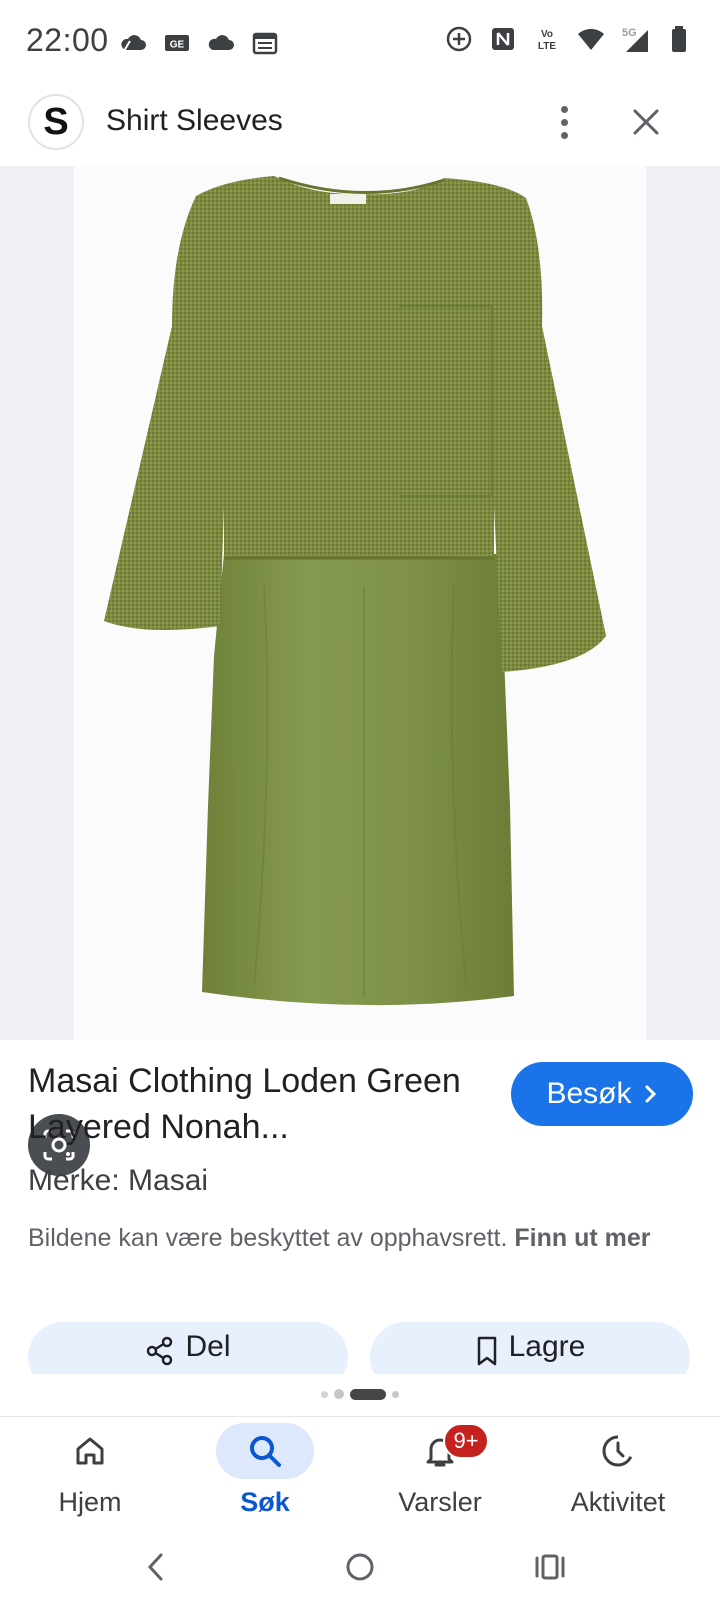  I want to click on result-header: S Shirt Sleeves, so click(360, 126).